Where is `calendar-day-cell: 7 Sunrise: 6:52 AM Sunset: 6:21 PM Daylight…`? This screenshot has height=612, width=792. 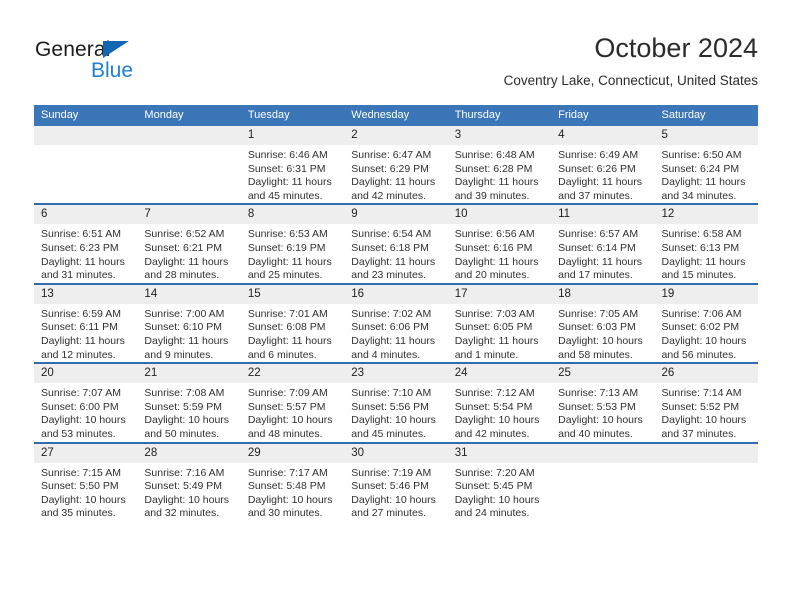
calendar-day-cell: 7 Sunrise: 6:52 AM Sunset: 6:21 PM Daylight… is located at coordinates (189, 243).